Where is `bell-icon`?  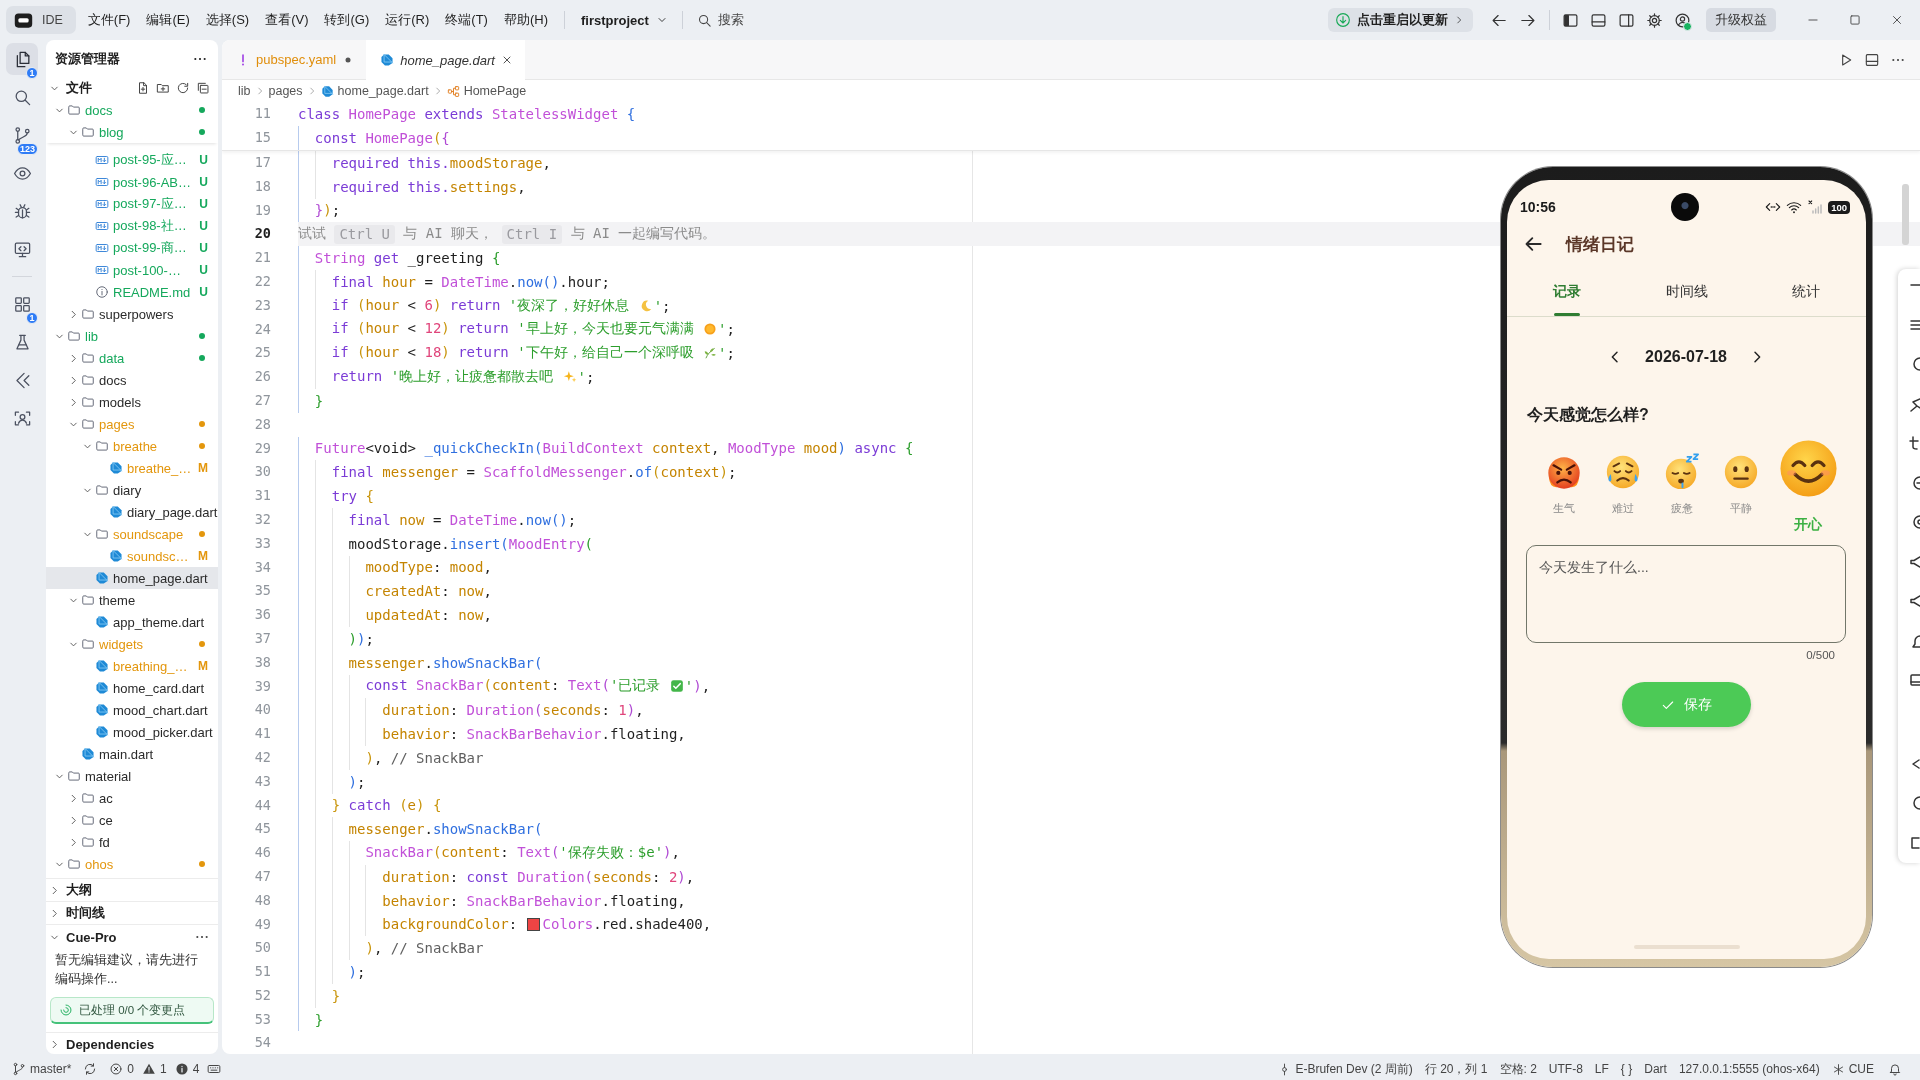
bell-icon is located at coordinates (1895, 1069).